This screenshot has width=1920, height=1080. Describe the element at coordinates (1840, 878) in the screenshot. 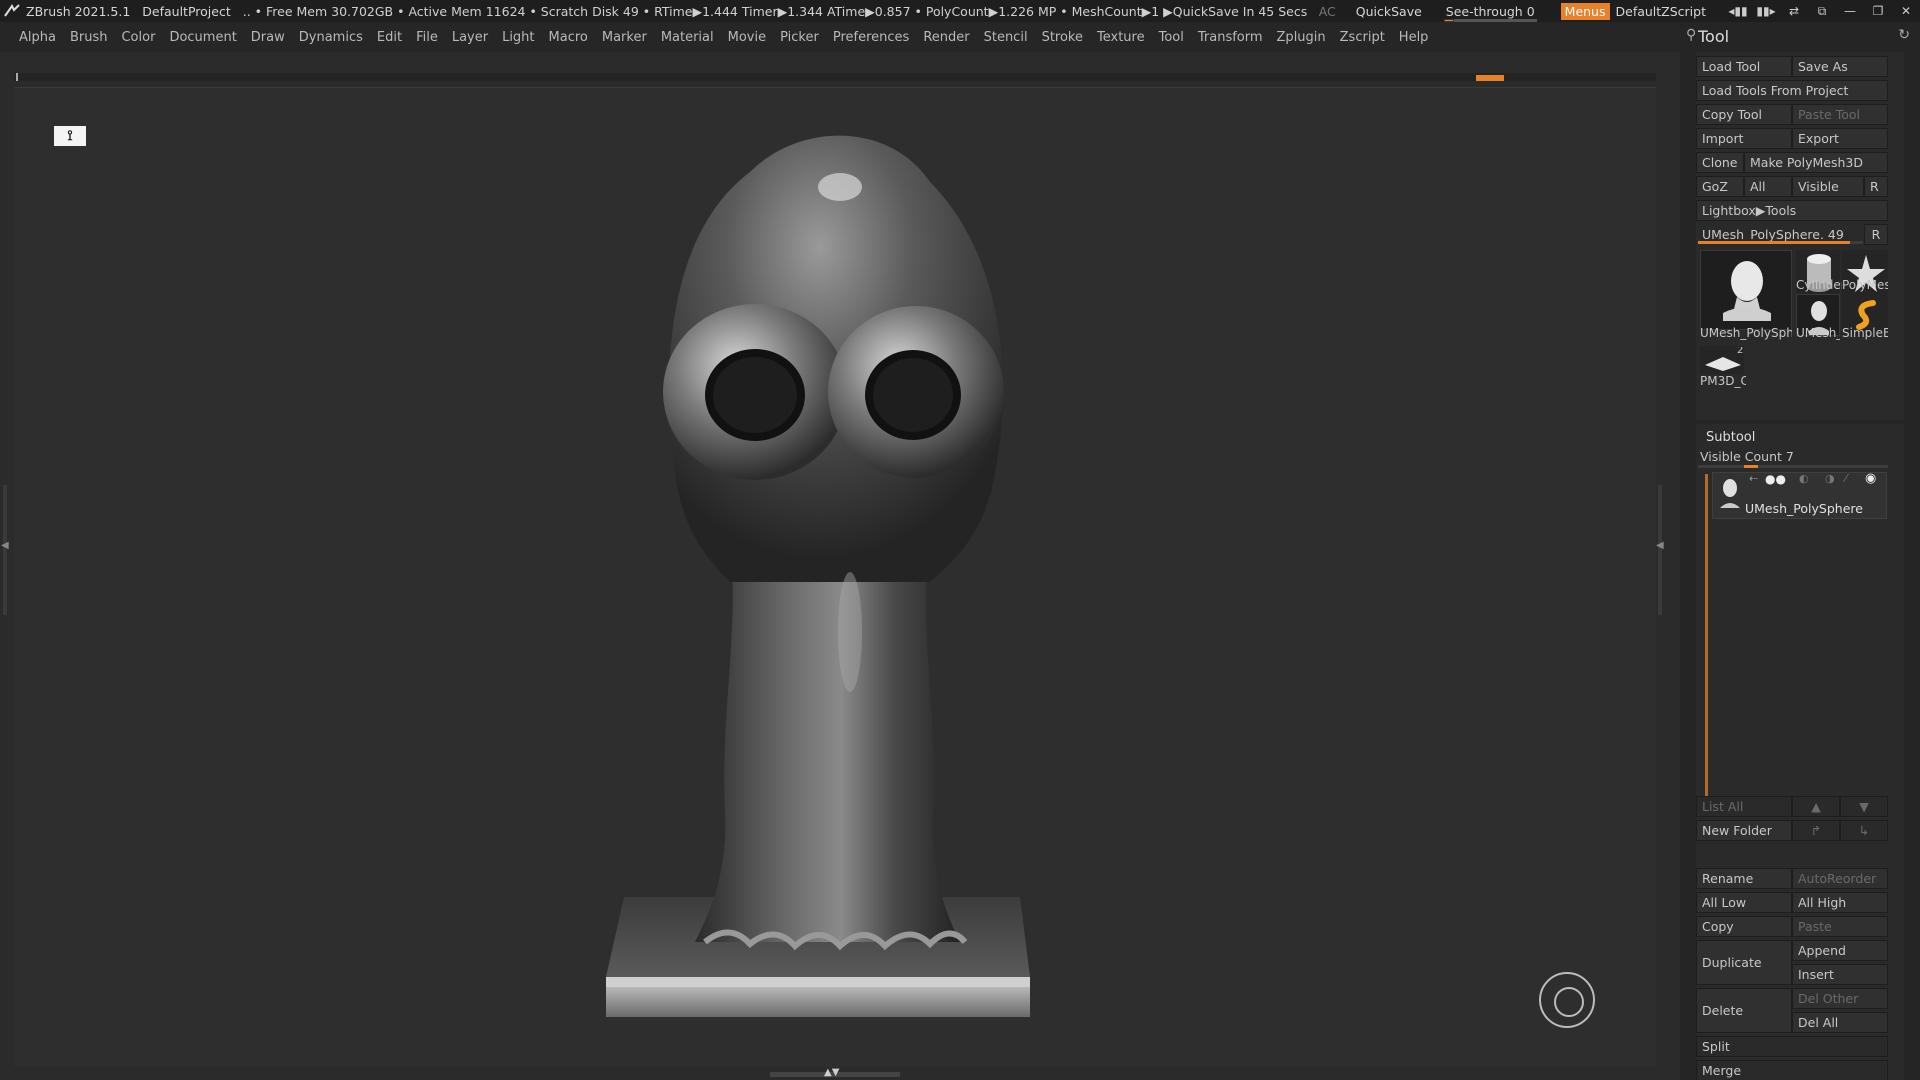

I see `autoreorder-button: AutoReorder` at that location.